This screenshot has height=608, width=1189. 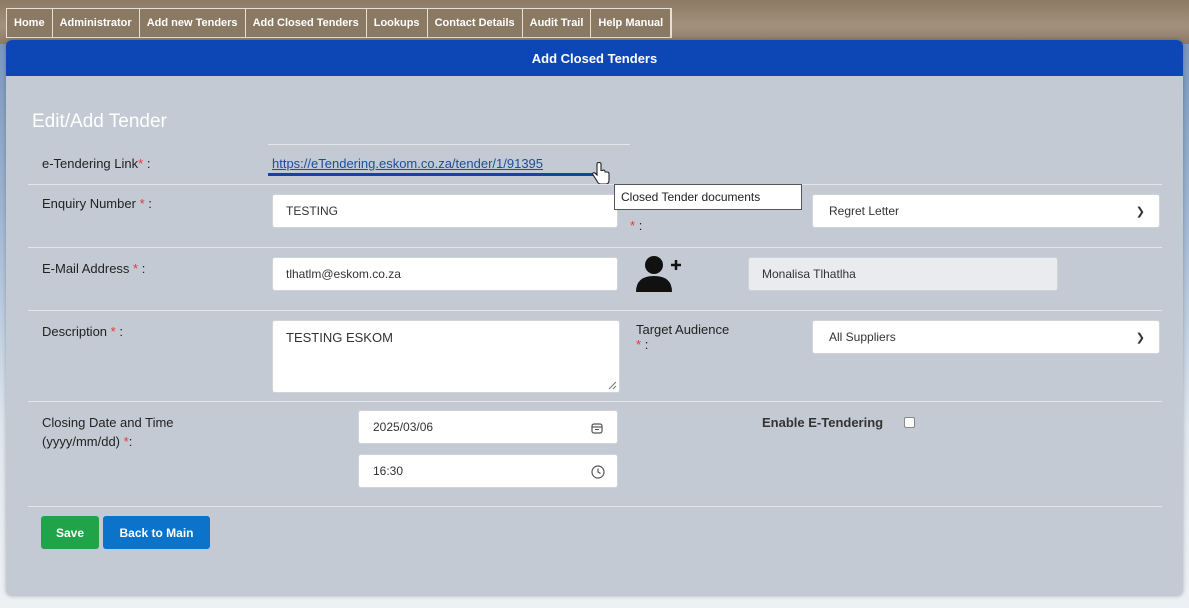 I want to click on target-audience-label-text: Target Audience, so click(x=683, y=329).